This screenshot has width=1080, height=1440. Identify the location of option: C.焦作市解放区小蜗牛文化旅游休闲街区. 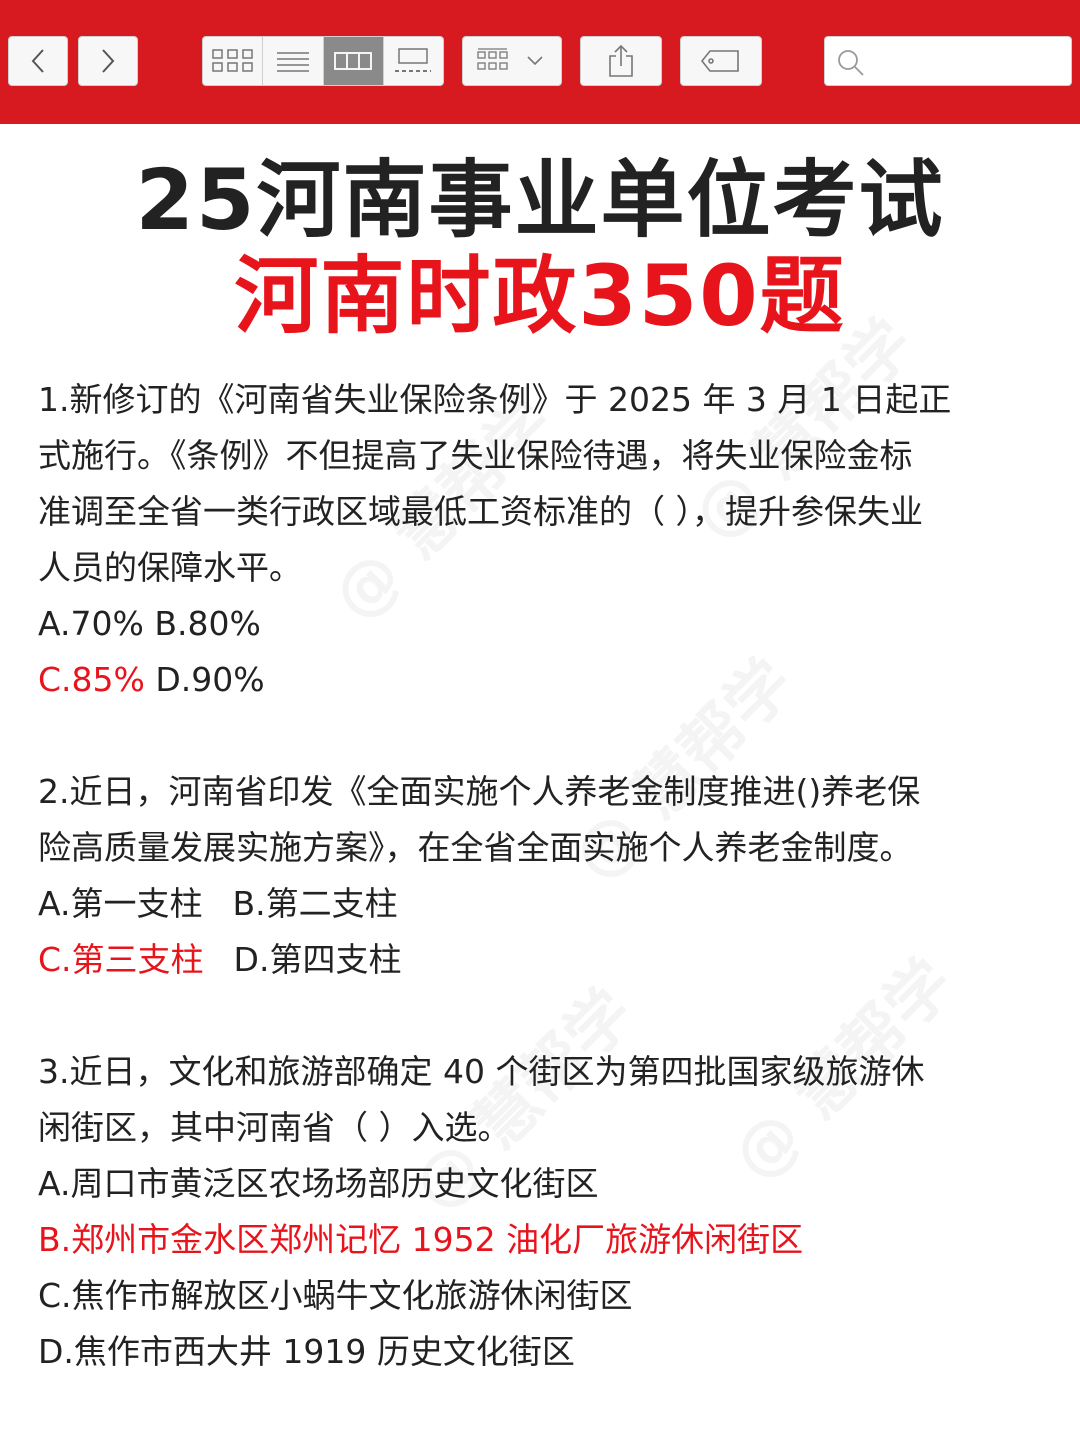
(335, 1295).